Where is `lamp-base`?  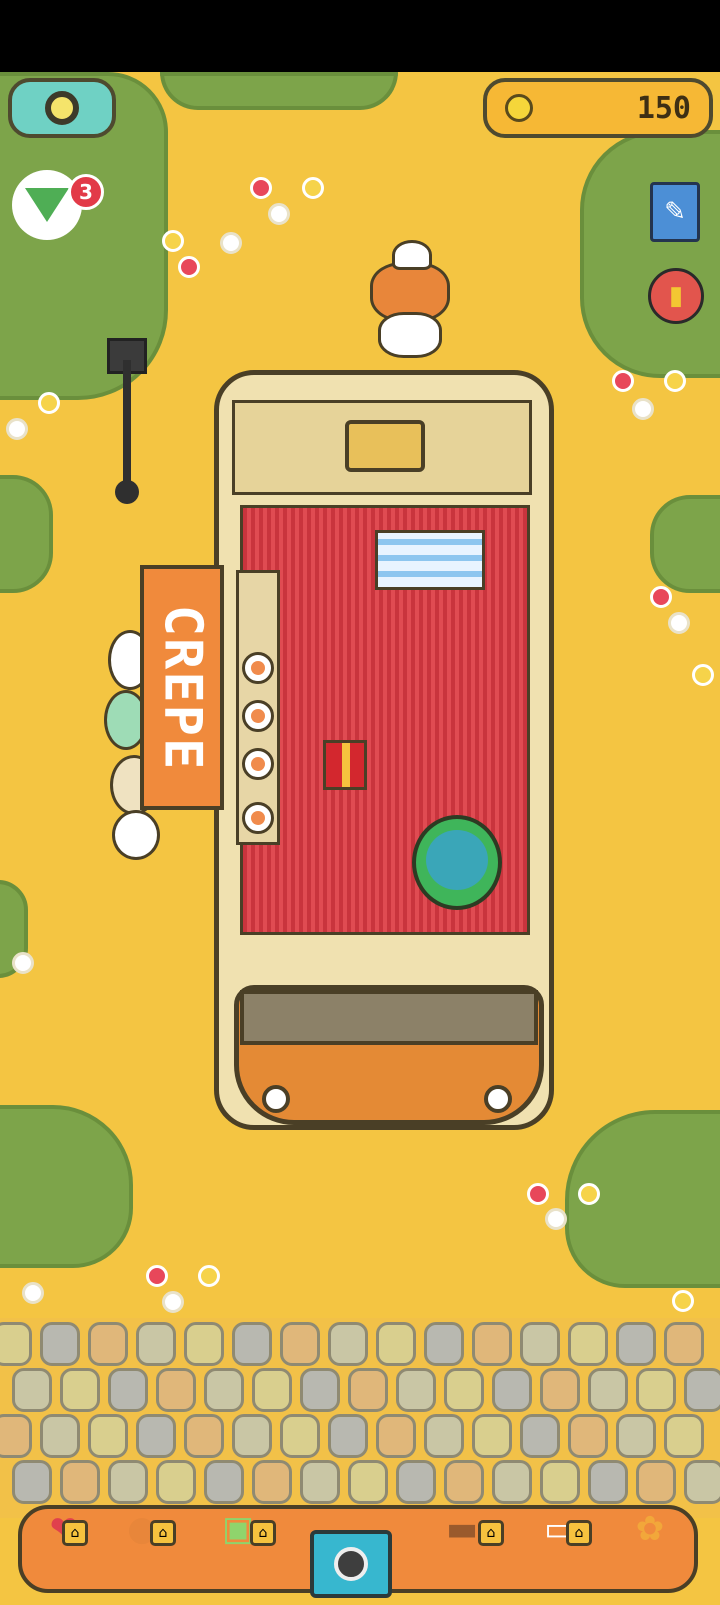
lamp-base is located at coordinates (127, 492).